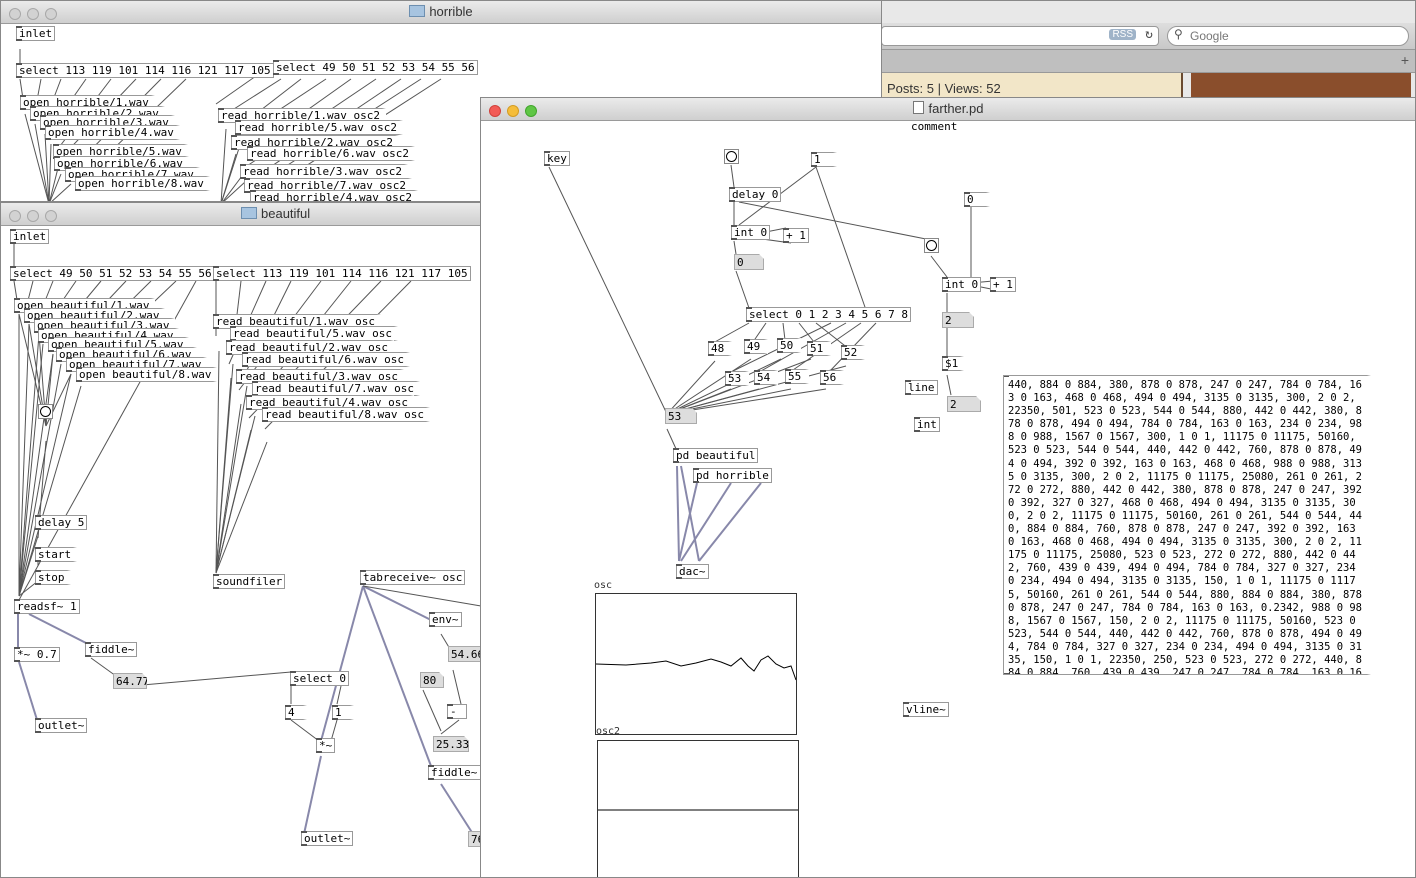 This screenshot has height=878, width=1416. What do you see at coordinates (61, 725) in the screenshot?
I see `outlet-object: outlet~` at bounding box center [61, 725].